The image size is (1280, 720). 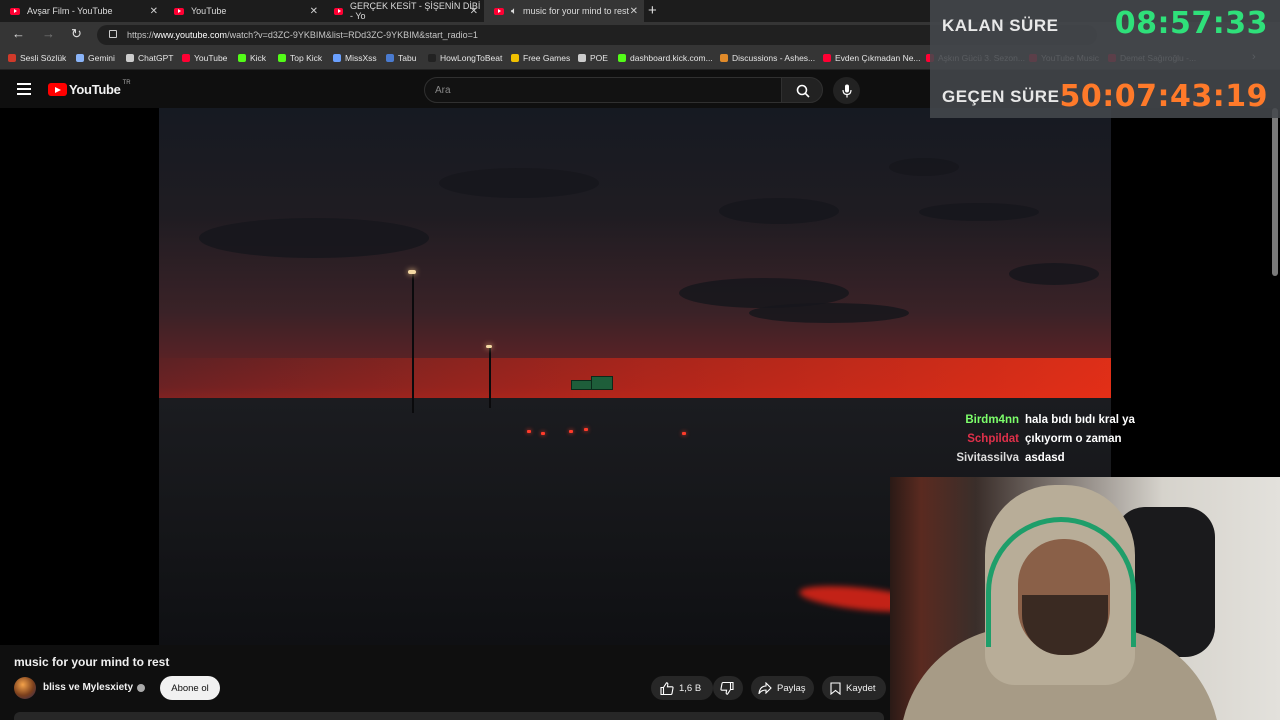 I want to click on microphone-icon, so click(x=846, y=90).